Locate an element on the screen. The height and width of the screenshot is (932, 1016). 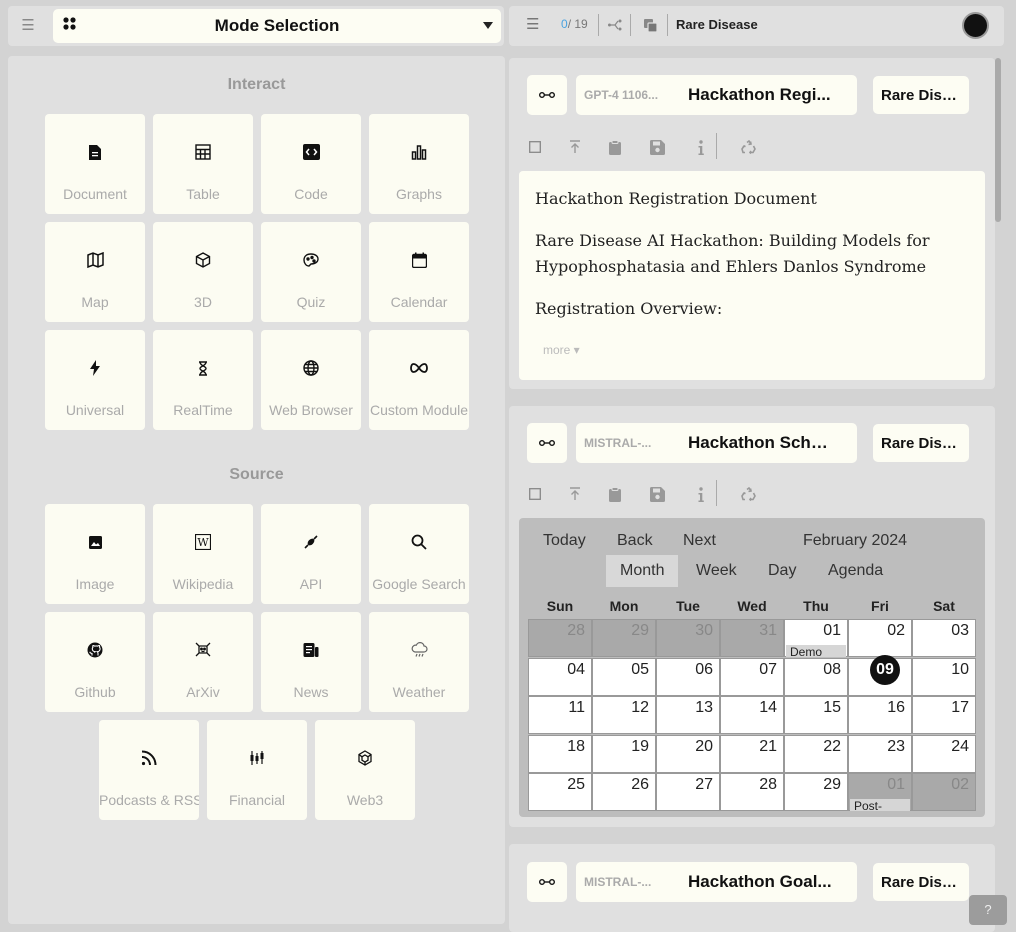
calendar-day: 31 is located at coordinates (752, 638).